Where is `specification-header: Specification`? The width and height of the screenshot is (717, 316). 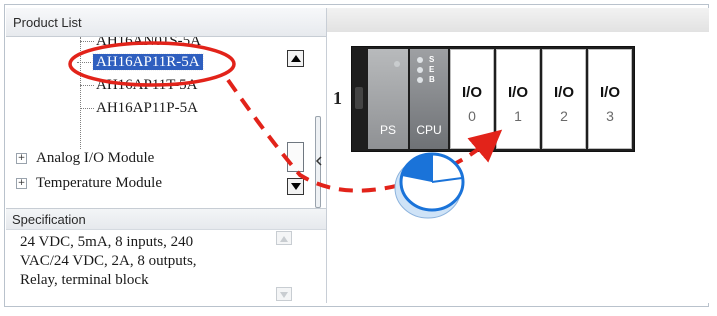 specification-header: Specification is located at coordinates (166, 219).